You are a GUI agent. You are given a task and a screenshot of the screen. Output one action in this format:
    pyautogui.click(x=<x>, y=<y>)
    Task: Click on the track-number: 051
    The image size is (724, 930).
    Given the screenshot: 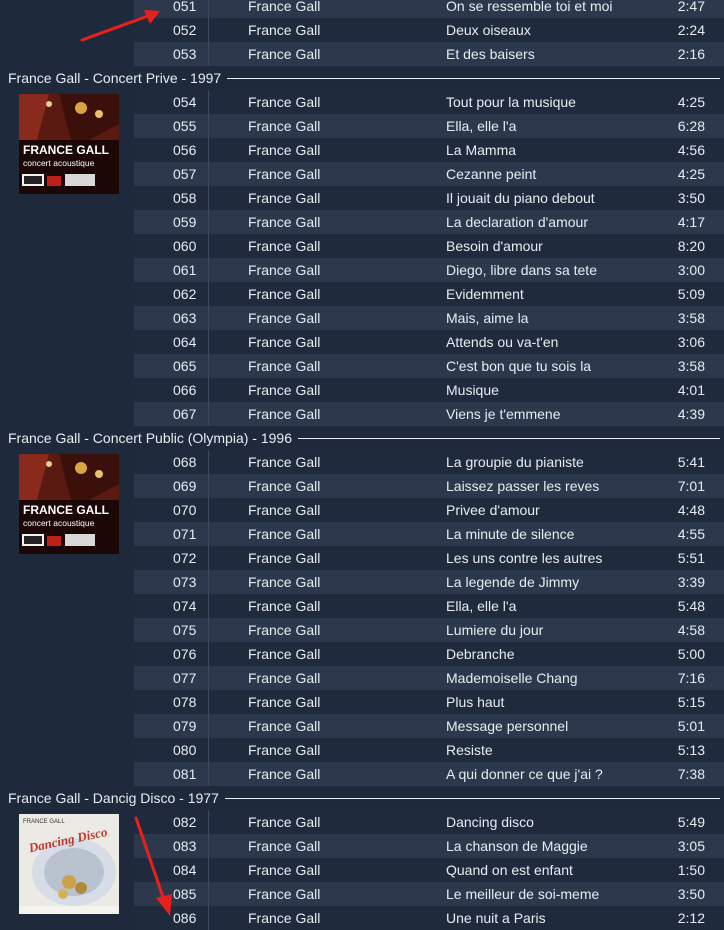 What is the action you would take?
    pyautogui.click(x=185, y=7)
    